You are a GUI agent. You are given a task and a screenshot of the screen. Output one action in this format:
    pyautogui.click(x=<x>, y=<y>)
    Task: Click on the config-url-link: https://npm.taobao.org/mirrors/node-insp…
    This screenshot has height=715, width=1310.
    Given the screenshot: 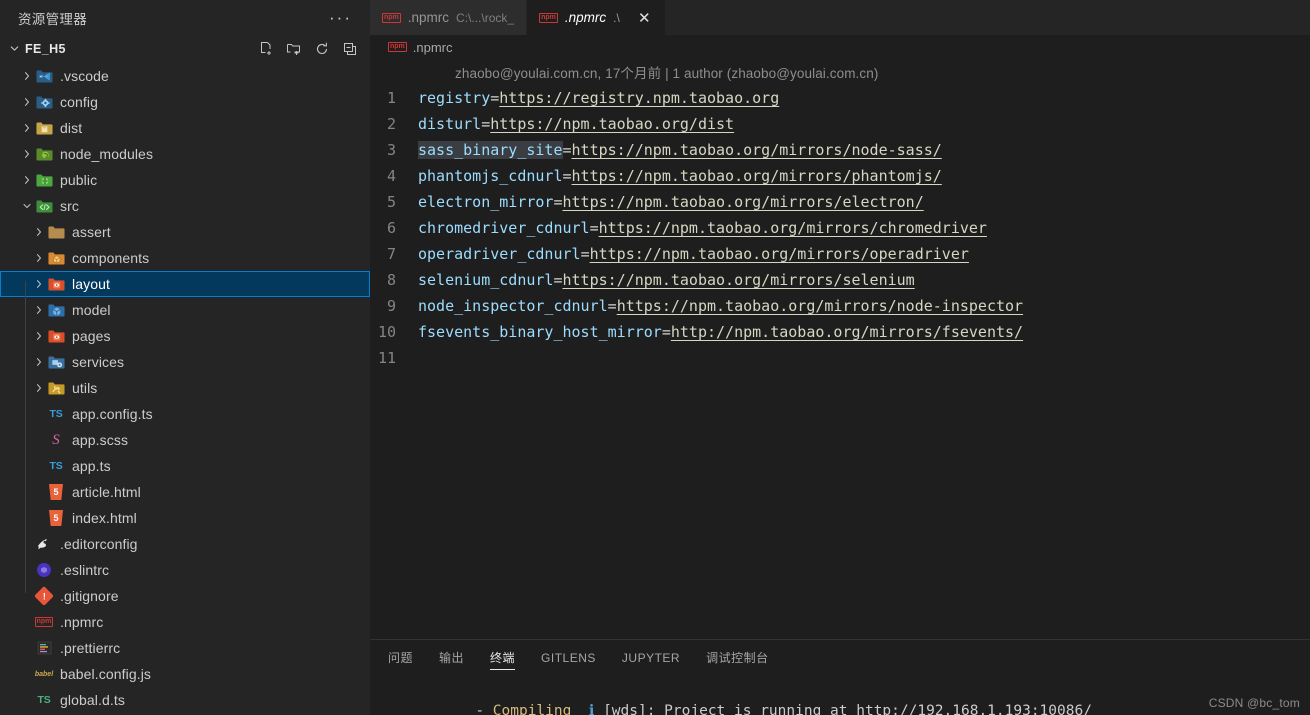 What is the action you would take?
    pyautogui.click(x=820, y=306)
    